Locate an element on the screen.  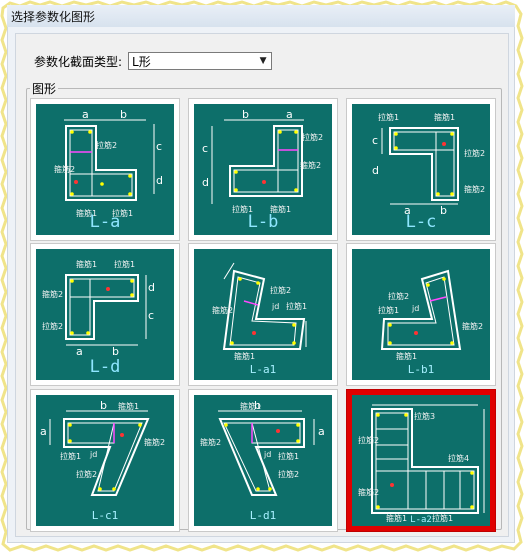
l-b1-drawing: 拉筋2 拉筋1 箍筋2 箍筋1 jd is located at coordinates (430, 315).